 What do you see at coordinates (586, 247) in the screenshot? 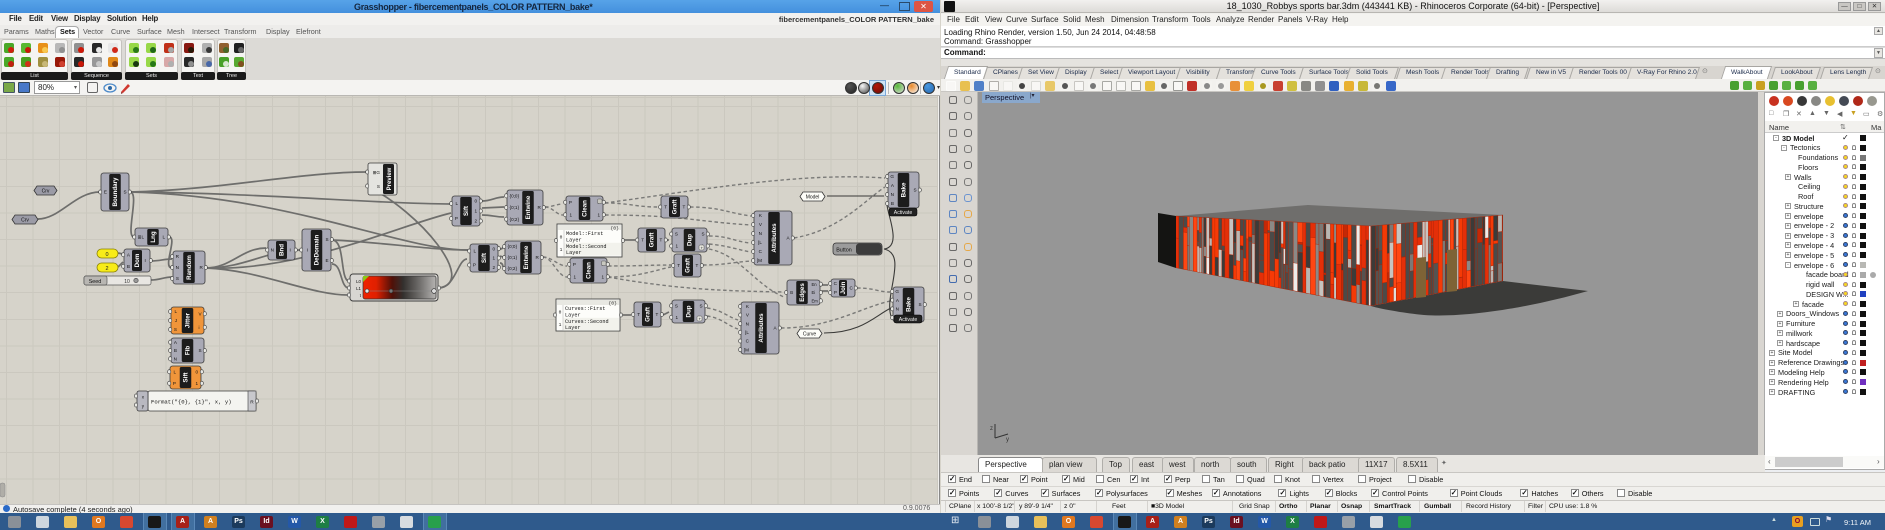
I see `svg-text: Model::Second` at bounding box center [586, 247].